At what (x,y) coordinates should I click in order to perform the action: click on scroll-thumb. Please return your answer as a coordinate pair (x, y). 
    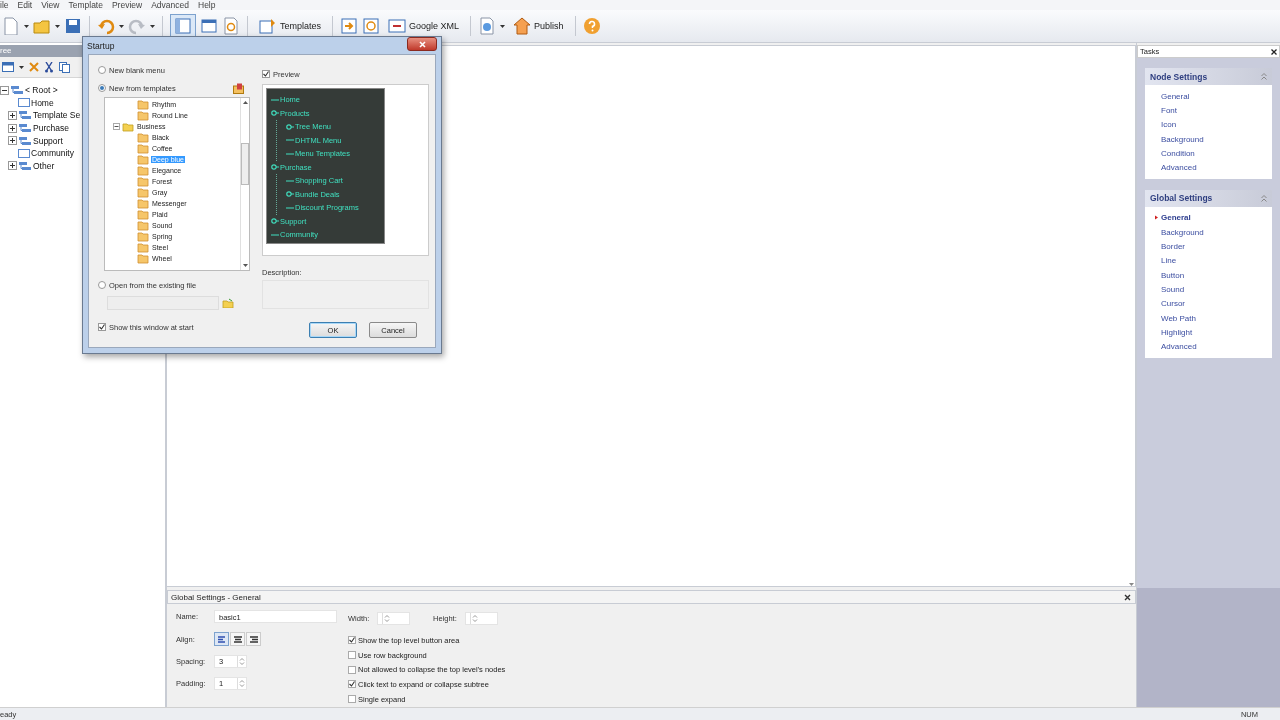
    Looking at the image, I should click on (245, 164).